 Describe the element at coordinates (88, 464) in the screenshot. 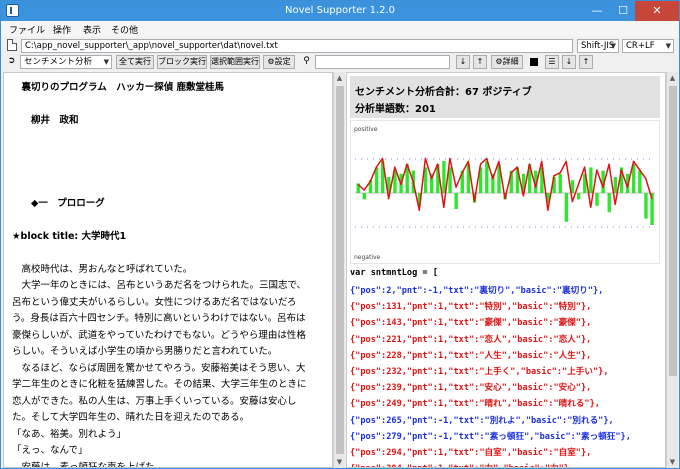

I see `novel-line: 安藤は、素っ頓狂な声を上げた。` at that location.